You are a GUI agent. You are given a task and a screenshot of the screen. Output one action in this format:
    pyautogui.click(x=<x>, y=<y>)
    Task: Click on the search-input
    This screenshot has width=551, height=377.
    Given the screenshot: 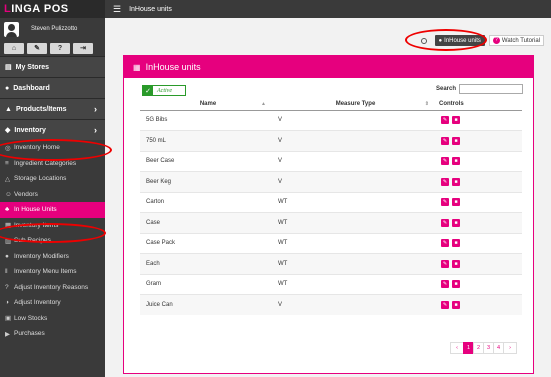 What is the action you would take?
    pyautogui.click(x=491, y=89)
    